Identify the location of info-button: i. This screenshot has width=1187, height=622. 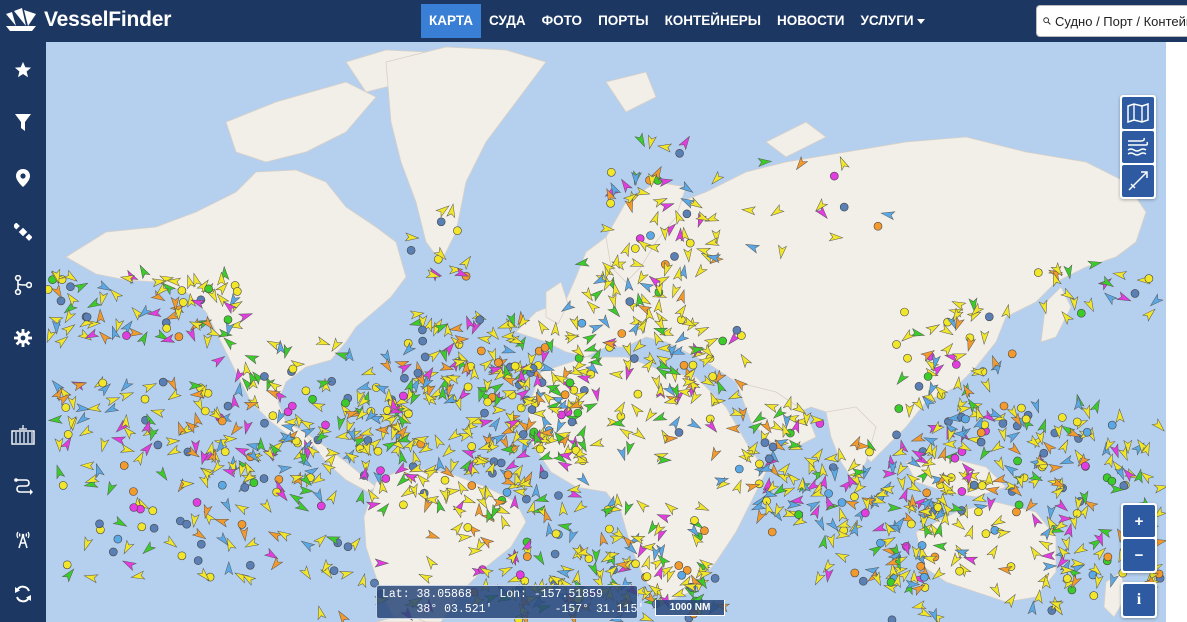
(1139, 600).